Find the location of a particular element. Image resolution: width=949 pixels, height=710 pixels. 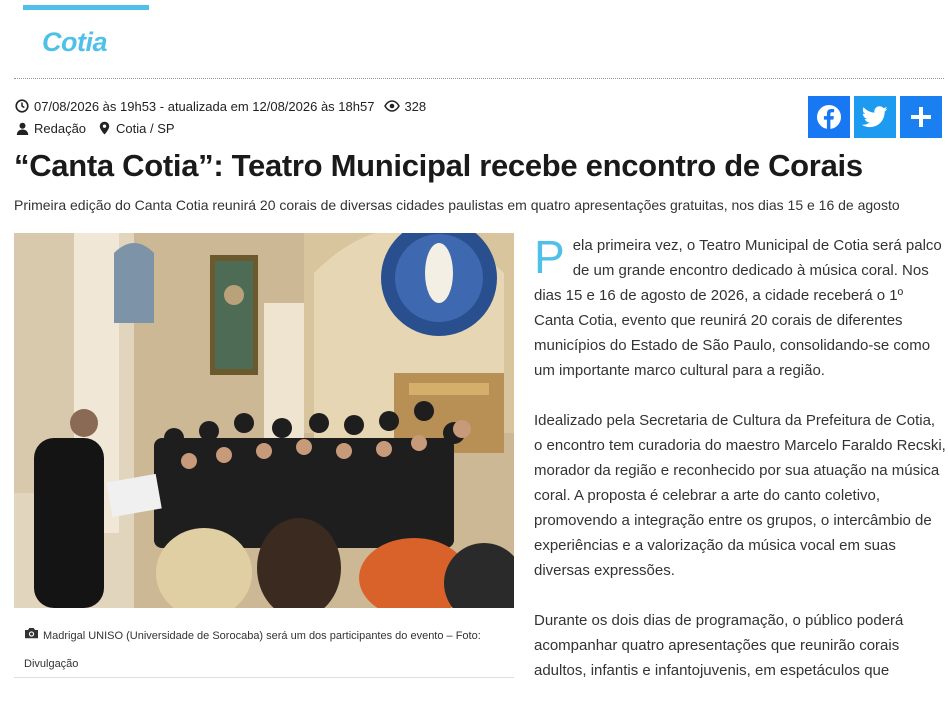

caption-divider is located at coordinates (264, 677).